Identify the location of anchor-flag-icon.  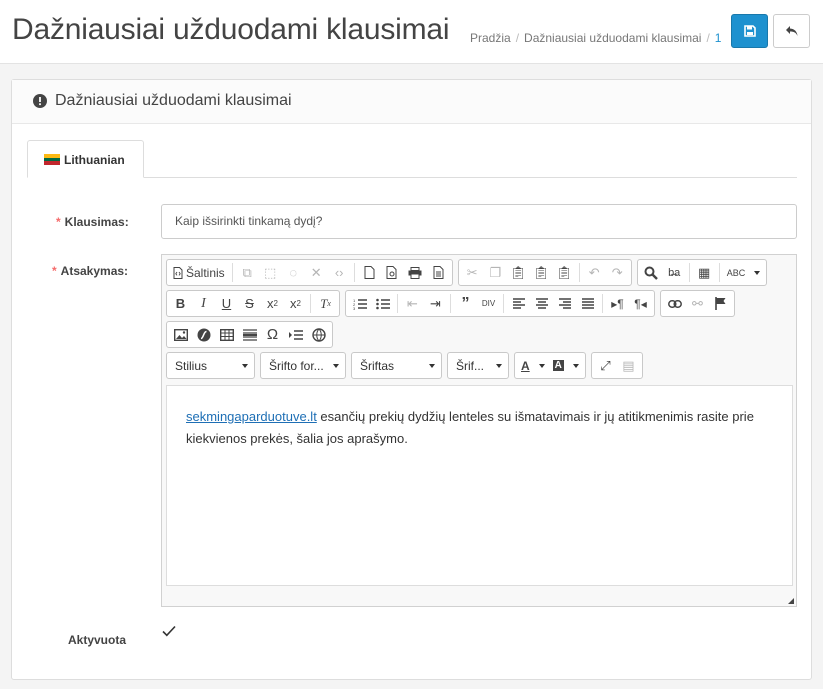
(720, 303).